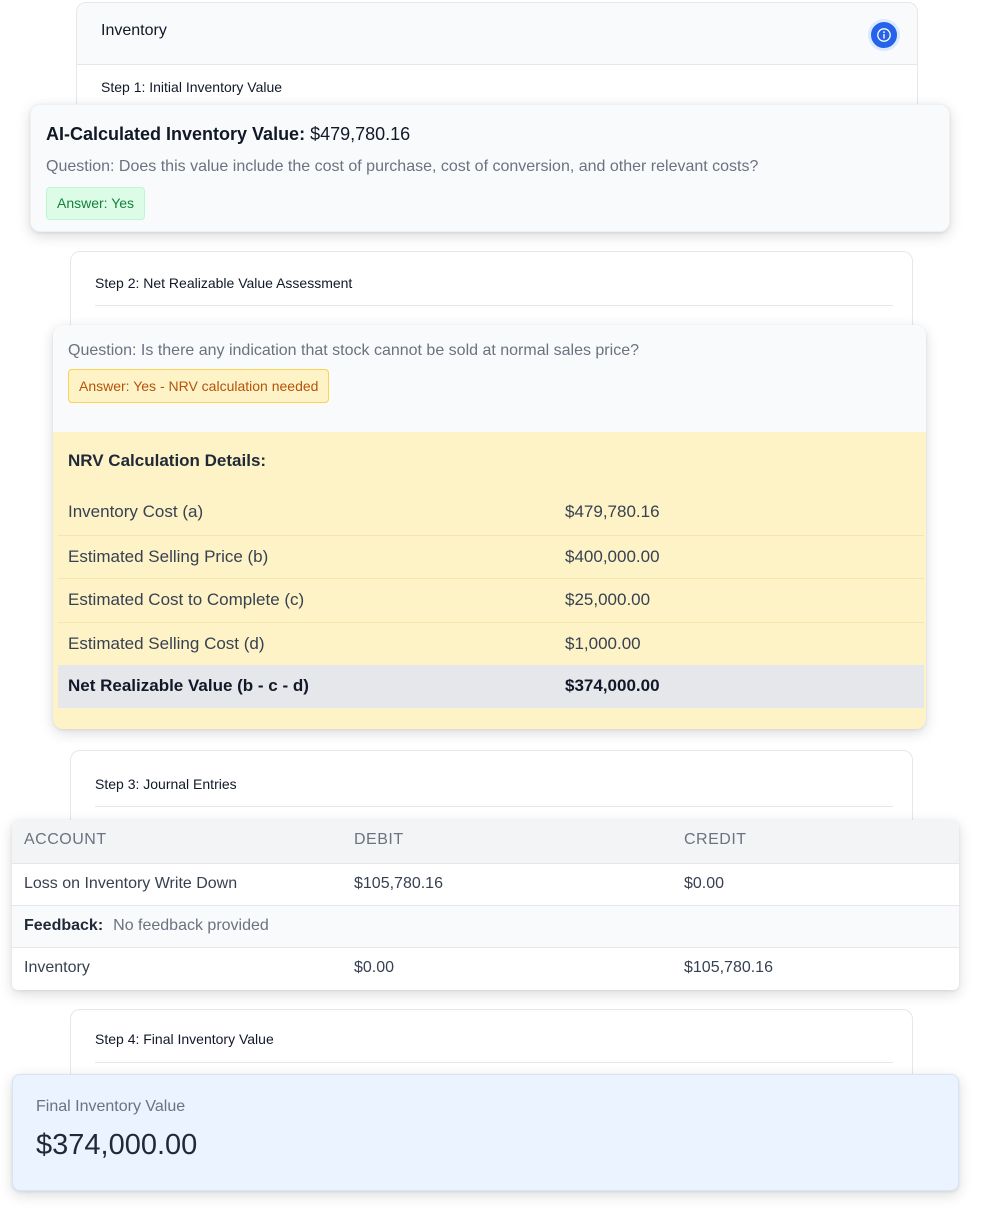 This screenshot has height=1222, width=982. What do you see at coordinates (191, 925) in the screenshot?
I see `feedback-text: No feedback provided` at bounding box center [191, 925].